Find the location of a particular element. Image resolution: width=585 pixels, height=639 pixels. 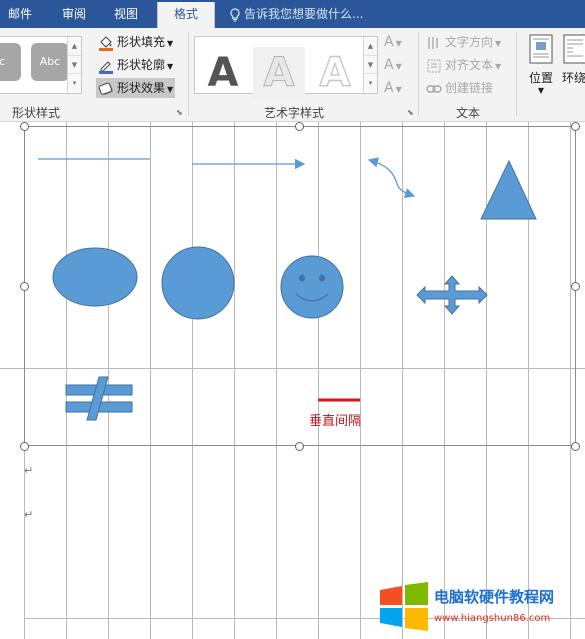

group-label-wordart-styles: 艺术字样式 is located at coordinates (294, 113).